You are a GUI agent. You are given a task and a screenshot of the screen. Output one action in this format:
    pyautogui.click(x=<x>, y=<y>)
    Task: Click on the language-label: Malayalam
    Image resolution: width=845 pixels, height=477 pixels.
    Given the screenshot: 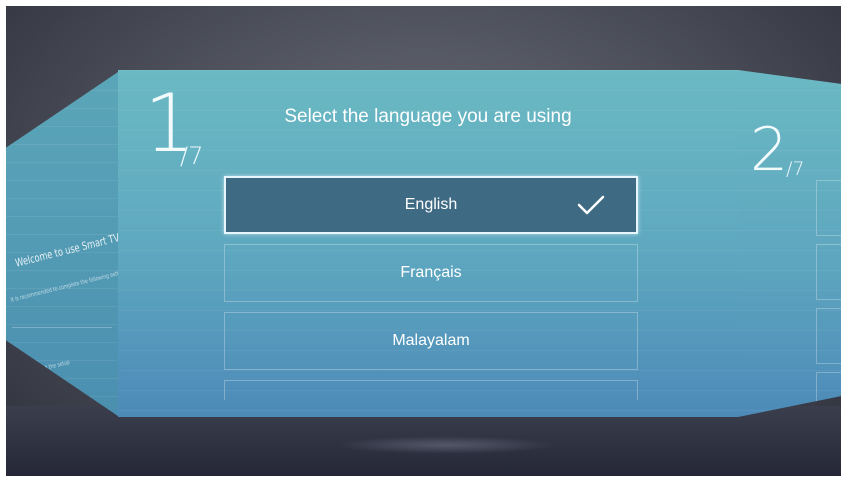 What is the action you would take?
    pyautogui.click(x=431, y=340)
    